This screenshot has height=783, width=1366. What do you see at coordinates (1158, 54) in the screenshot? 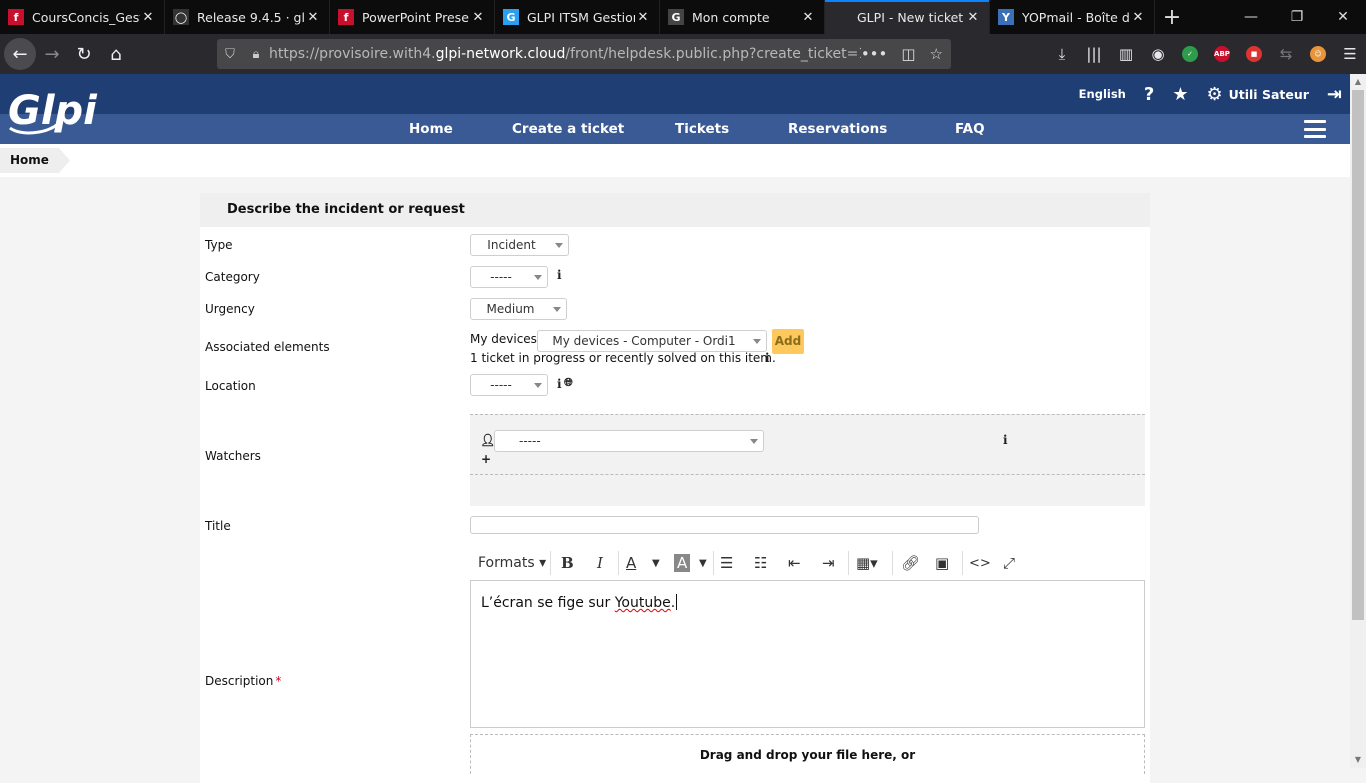
I see `account-icon: ◉` at bounding box center [1158, 54].